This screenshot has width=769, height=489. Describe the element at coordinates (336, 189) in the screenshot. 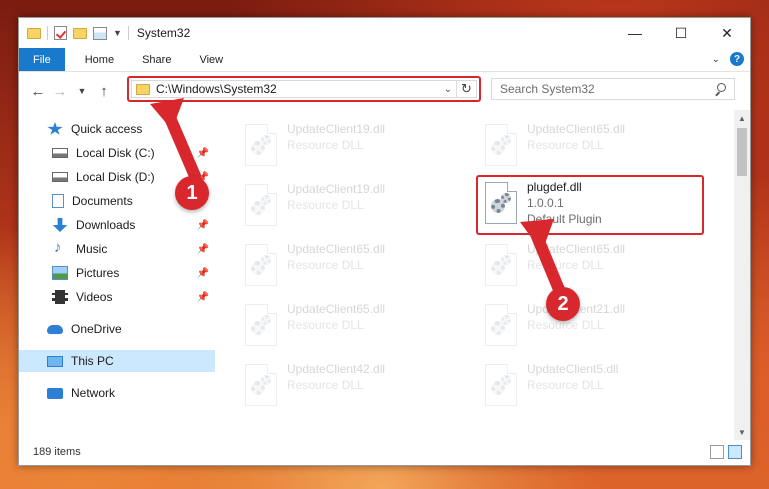

I see `file-name: UpdateClient19.dll` at that location.